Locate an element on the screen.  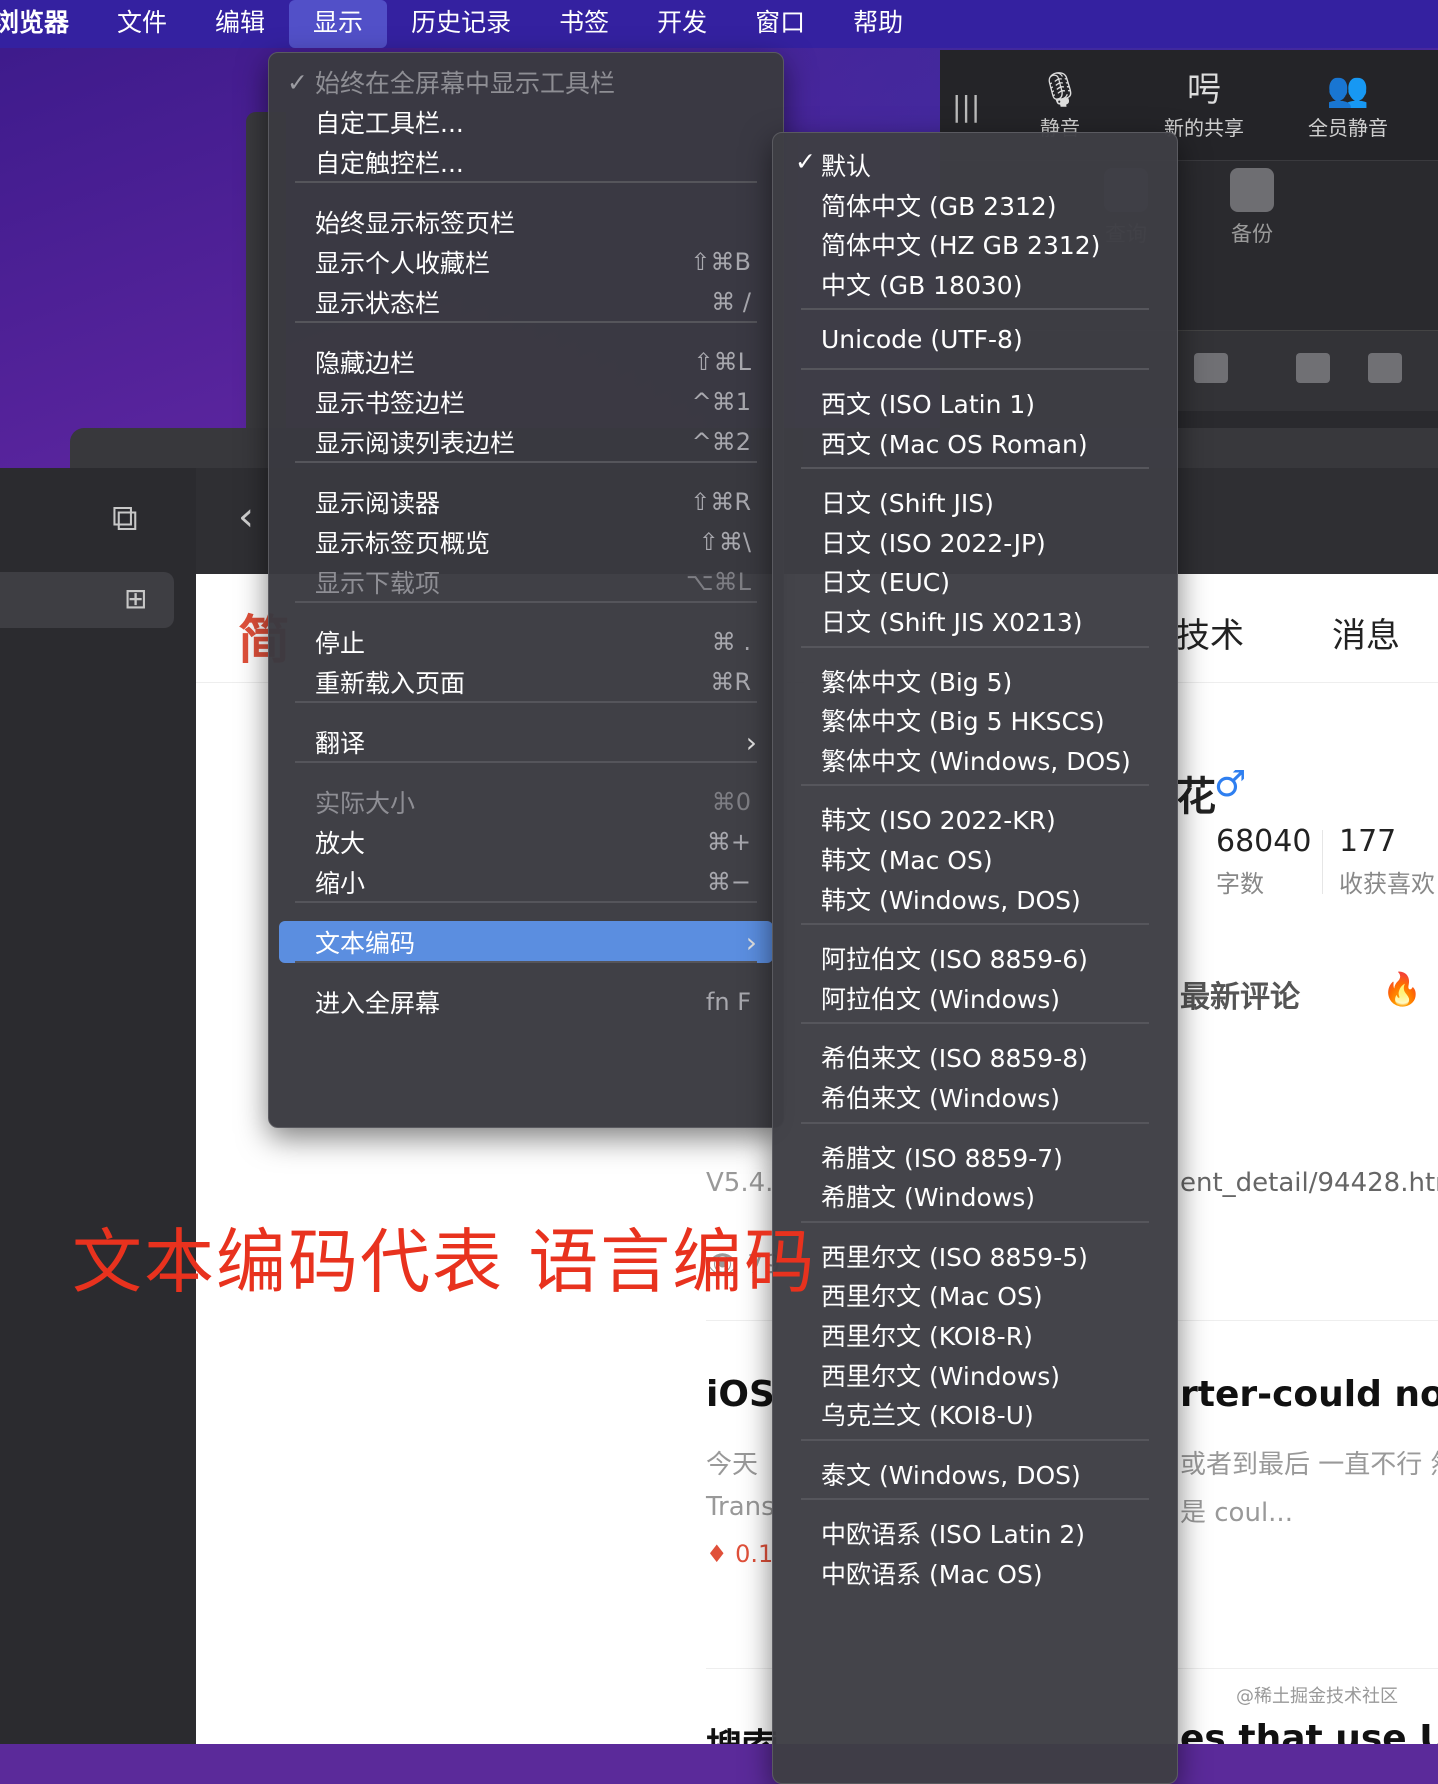
fire-icon: 🔥 is located at coordinates (1402, 989).